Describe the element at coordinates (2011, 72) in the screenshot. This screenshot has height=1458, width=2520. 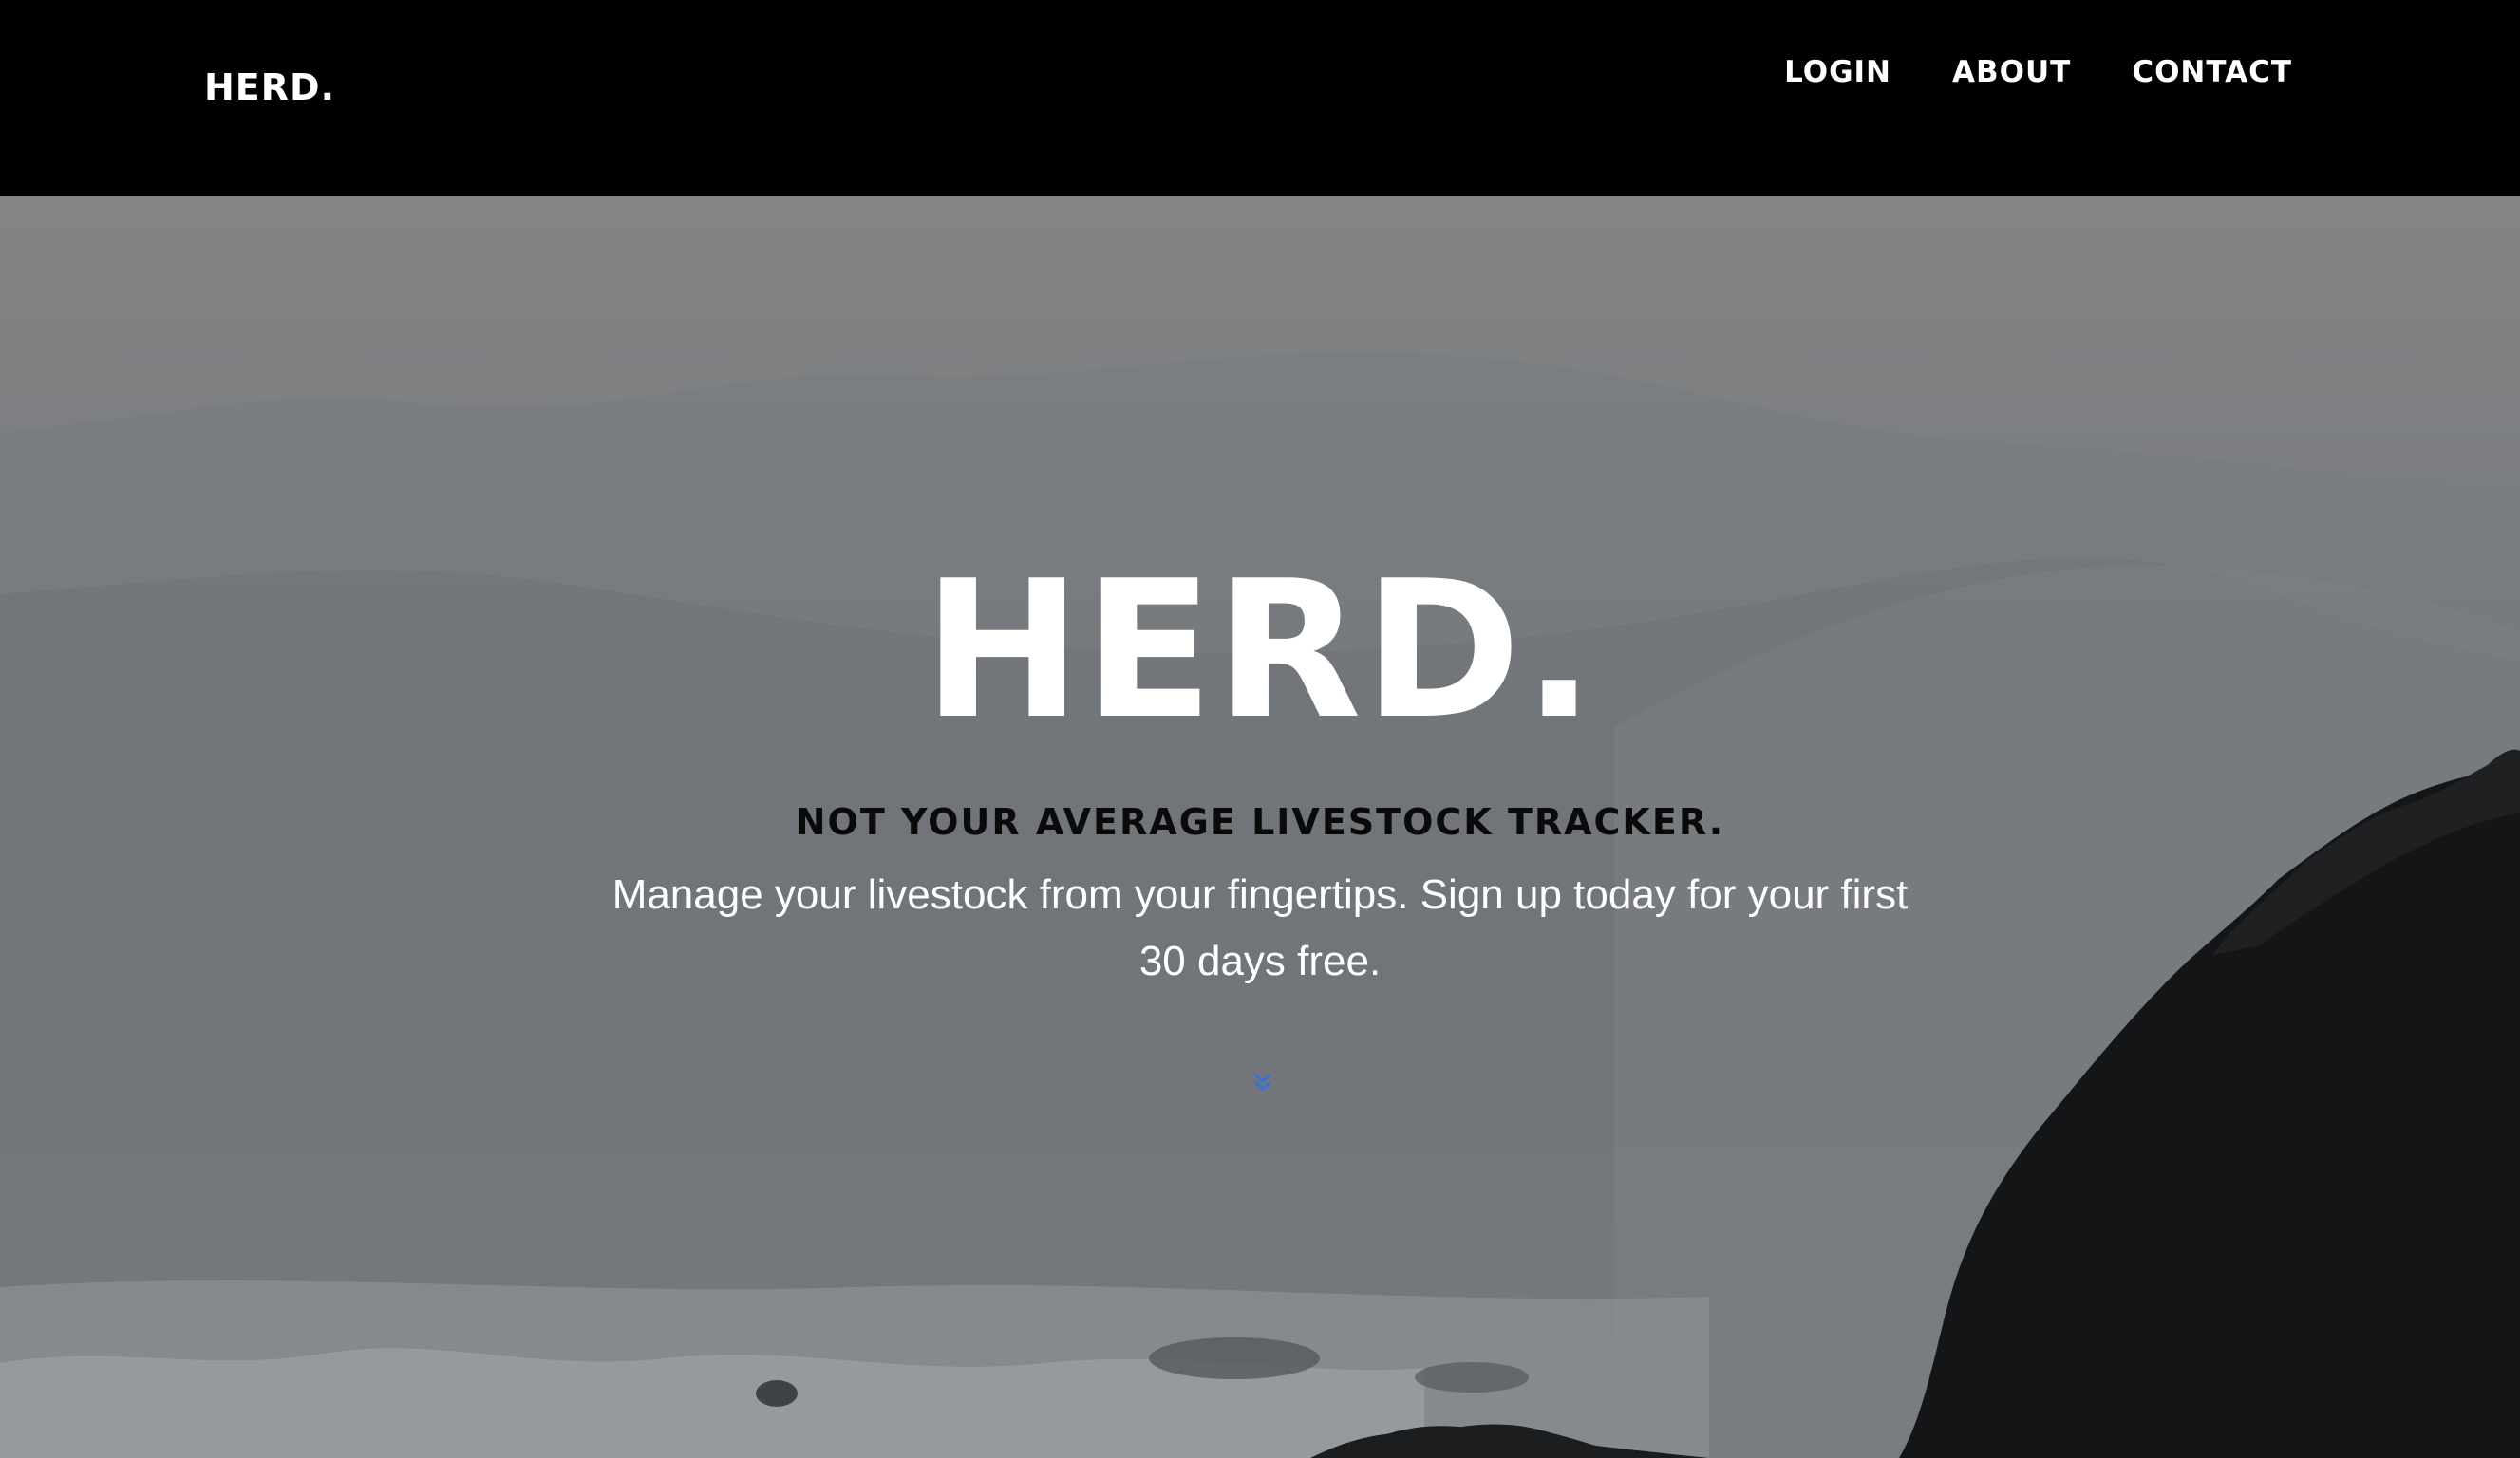
I see `nav-link-about: ABOUT` at that location.